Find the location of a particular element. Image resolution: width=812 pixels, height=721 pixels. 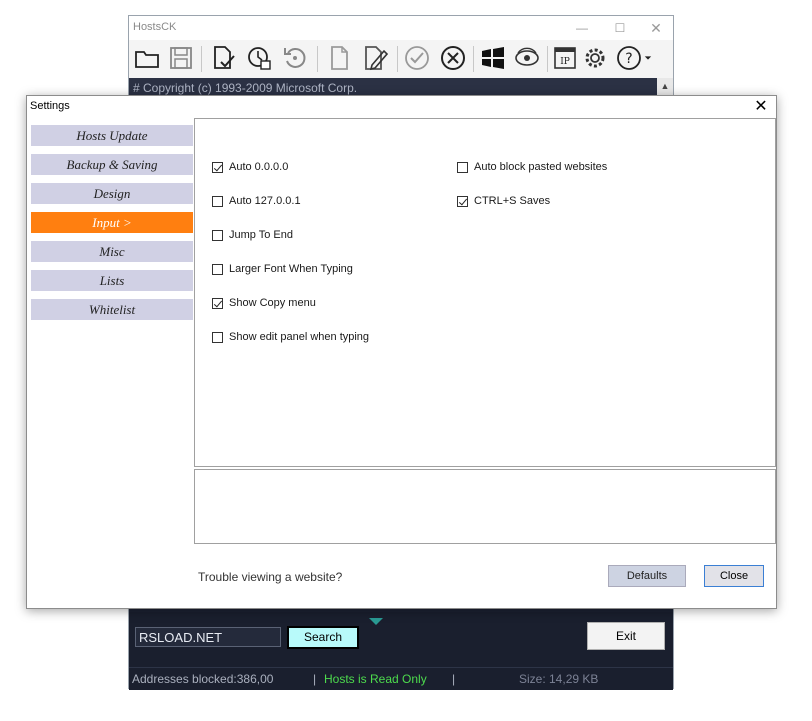

read-only-status: Hosts is Read Only is located at coordinates (375, 679).